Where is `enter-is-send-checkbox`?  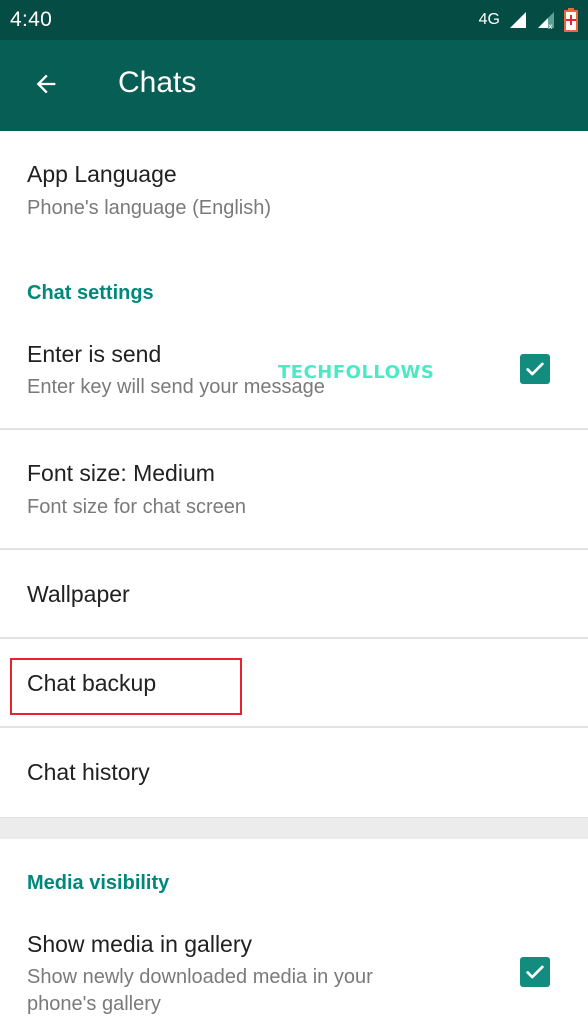
enter-is-send-checkbox is located at coordinates (535, 369).